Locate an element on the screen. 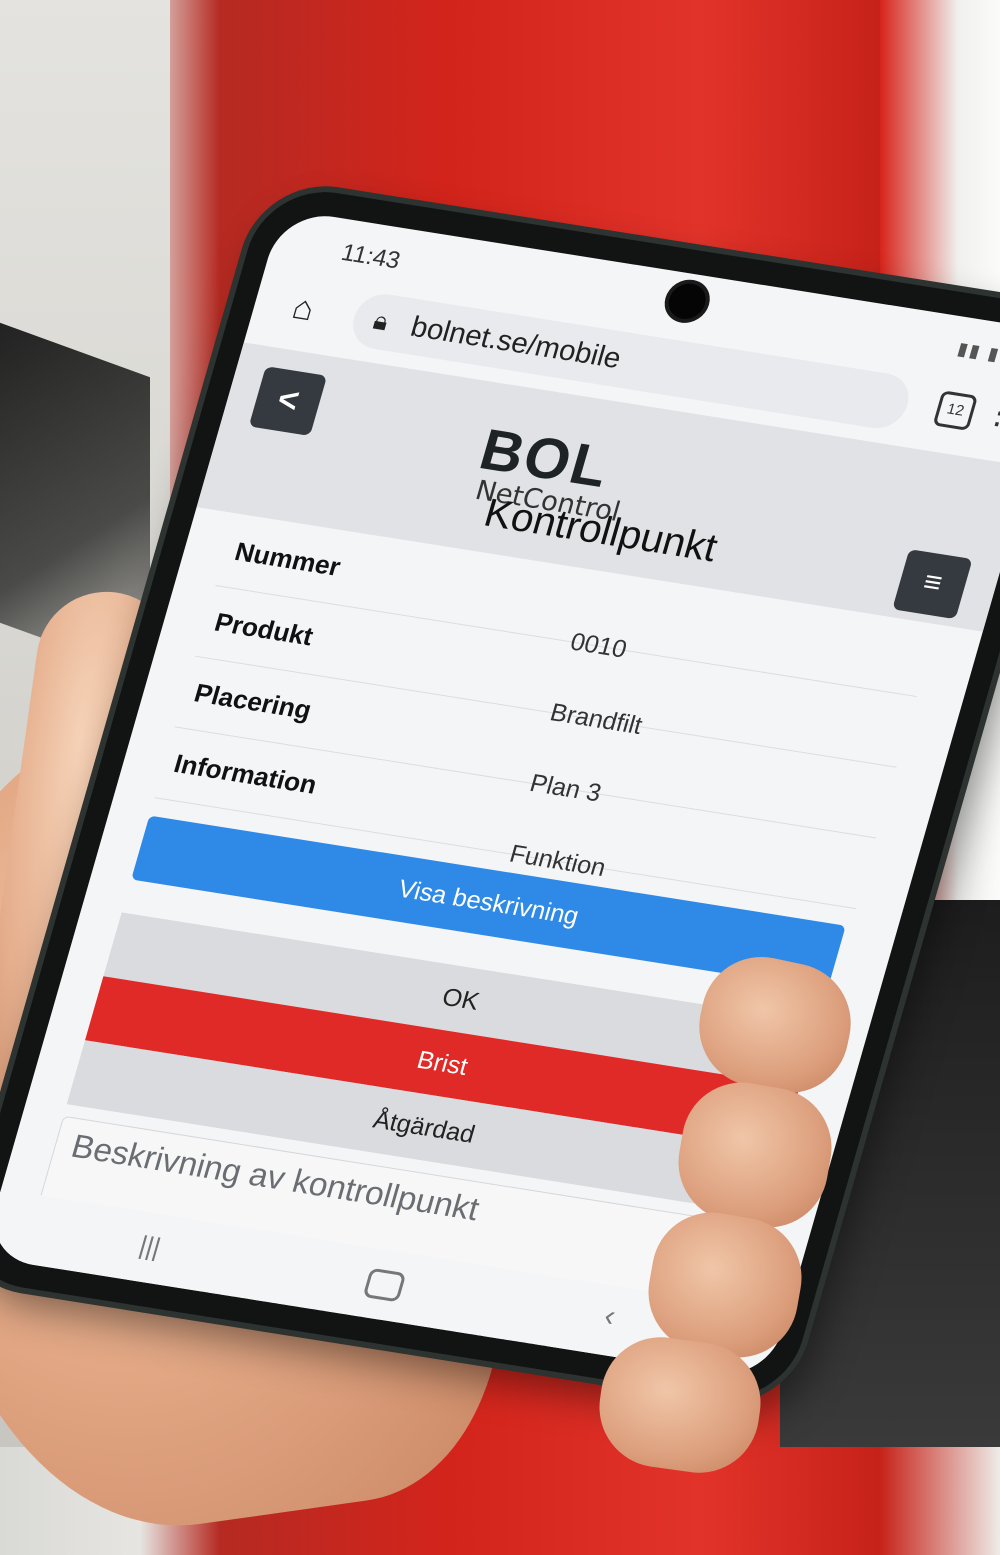 The height and width of the screenshot is (1555, 1000). row-label: Information is located at coordinates (245, 774).